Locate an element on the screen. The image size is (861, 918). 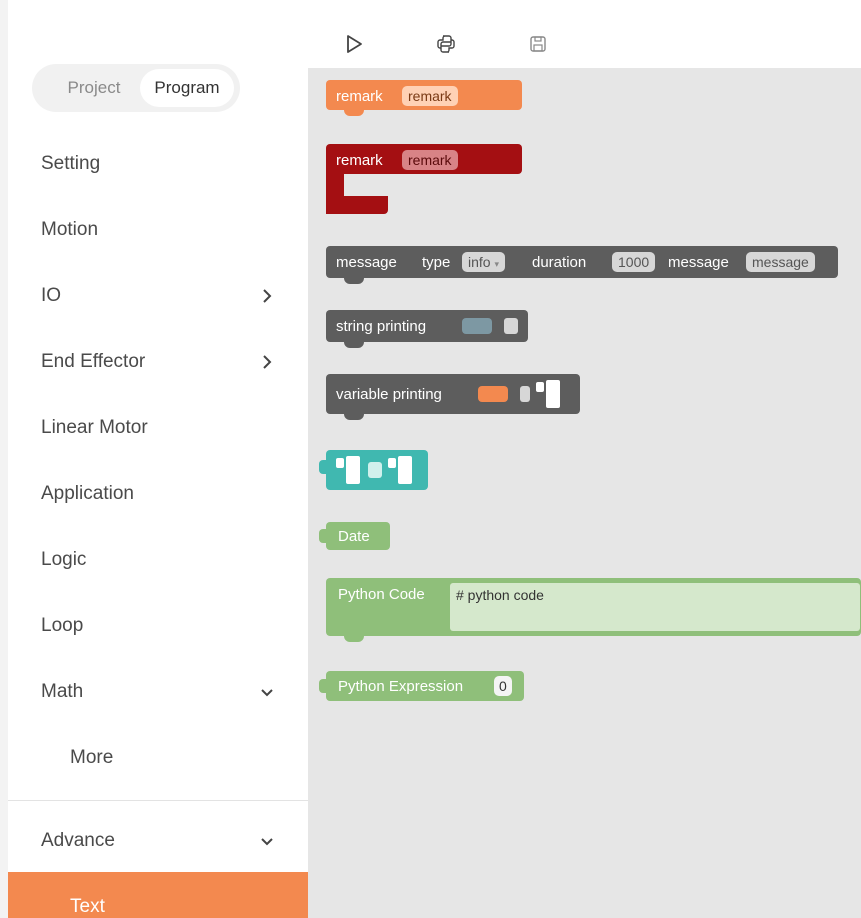
python-code-block: Python Code # python code is located at coordinates (593, 610).